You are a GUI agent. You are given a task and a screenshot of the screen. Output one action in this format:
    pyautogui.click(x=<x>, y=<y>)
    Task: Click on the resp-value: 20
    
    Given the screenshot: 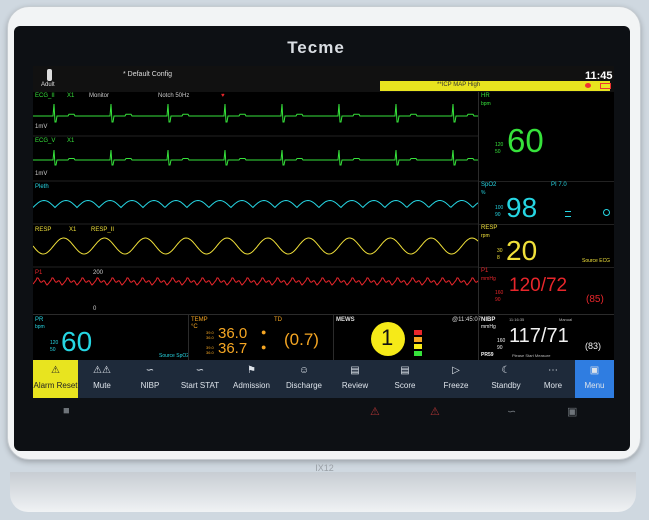 What is the action you would take?
    pyautogui.click(x=522, y=250)
    